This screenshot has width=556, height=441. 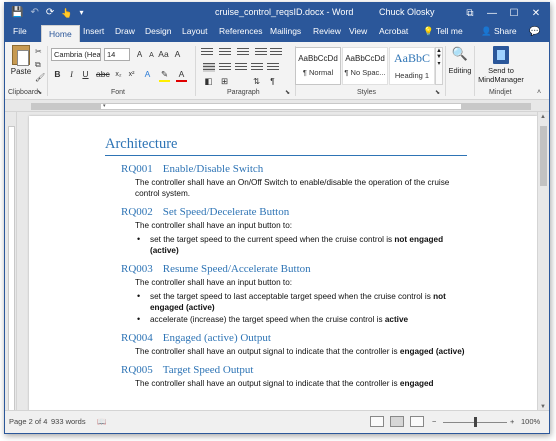 I want to click on user-name: Chuck Olosky, so click(x=407, y=12).